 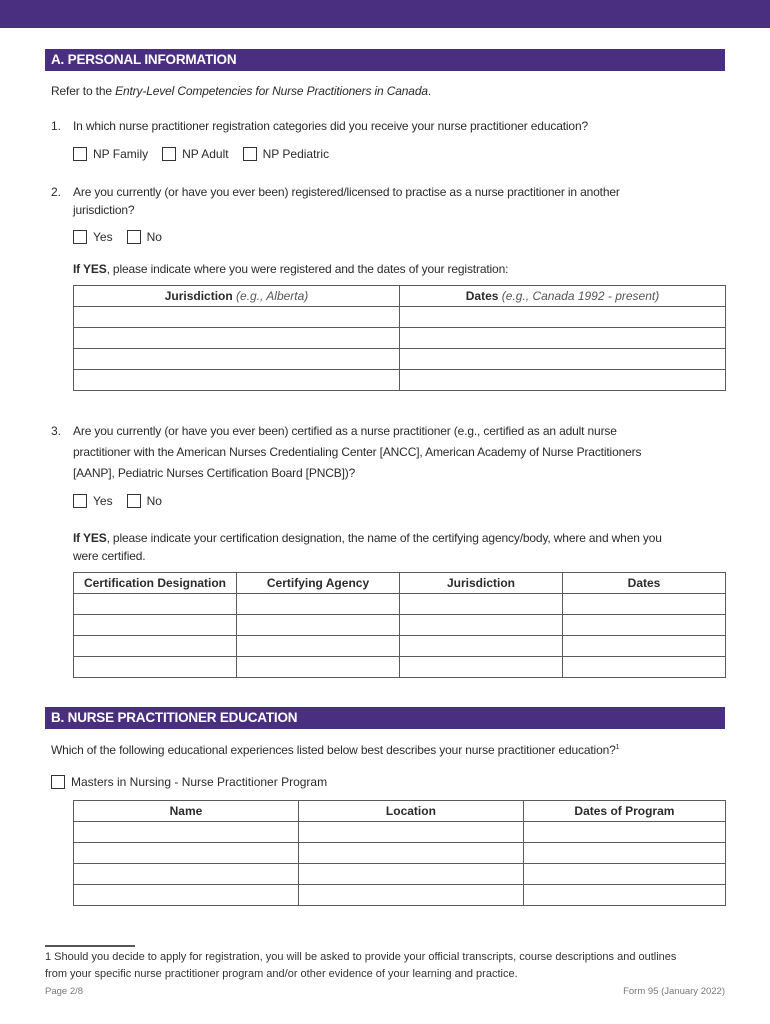 I want to click on header-dates-of-program: Dates of Program, so click(x=624, y=811).